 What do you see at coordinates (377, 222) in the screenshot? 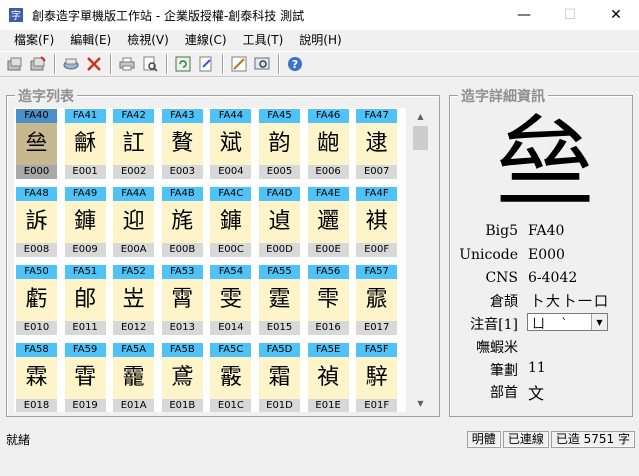
I see `char-cell: FA4F 褀 E00F` at bounding box center [377, 222].